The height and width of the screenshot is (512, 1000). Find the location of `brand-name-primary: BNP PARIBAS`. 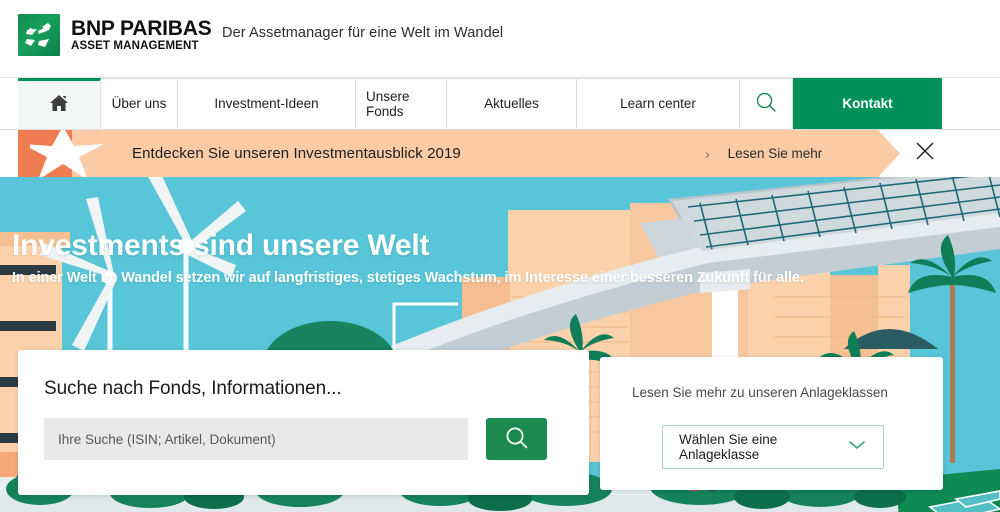

brand-name-primary: BNP PARIBAS is located at coordinates (141, 28).